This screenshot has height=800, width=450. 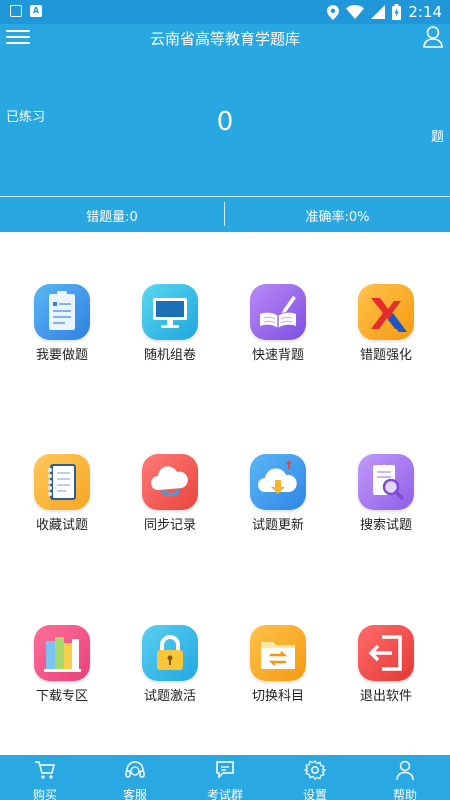 I want to click on folder-switch-icon, so click(x=278, y=653).